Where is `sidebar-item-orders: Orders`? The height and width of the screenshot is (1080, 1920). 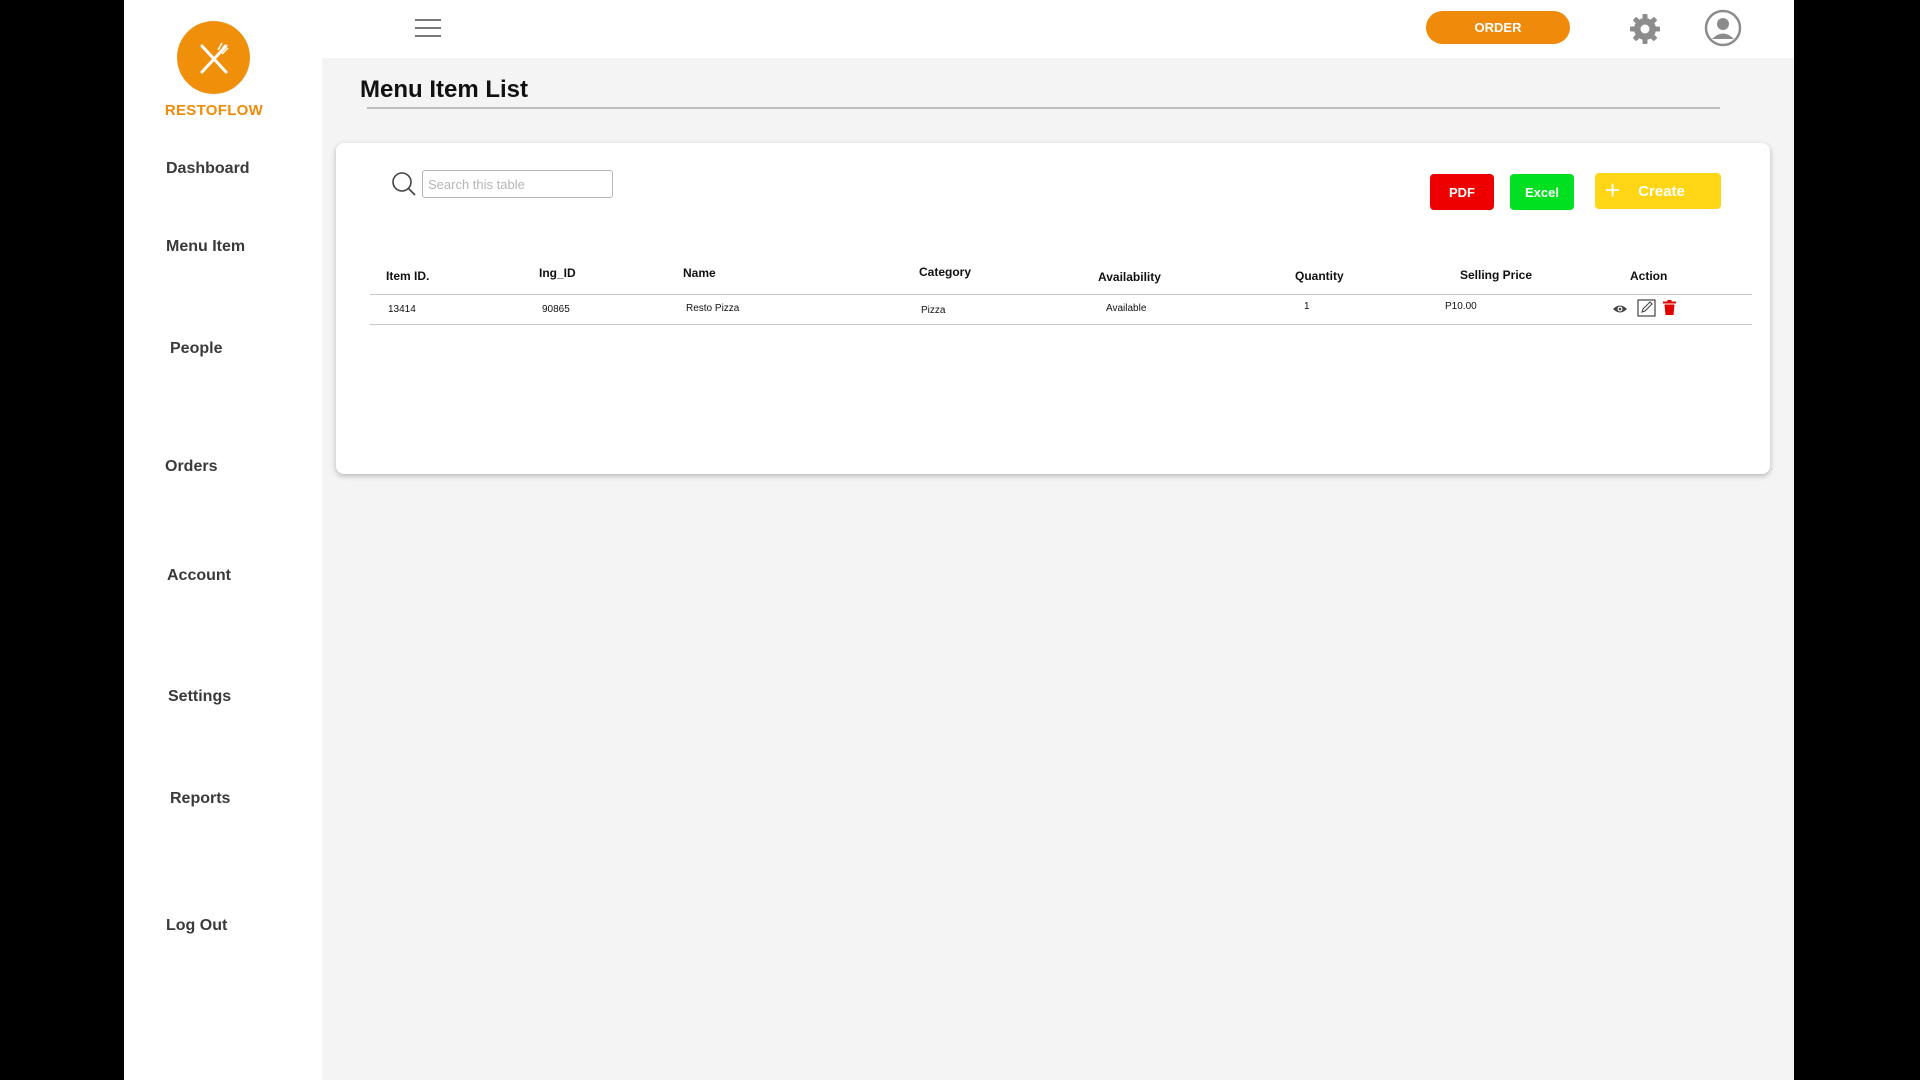
sidebar-item-orders: Orders is located at coordinates (191, 467).